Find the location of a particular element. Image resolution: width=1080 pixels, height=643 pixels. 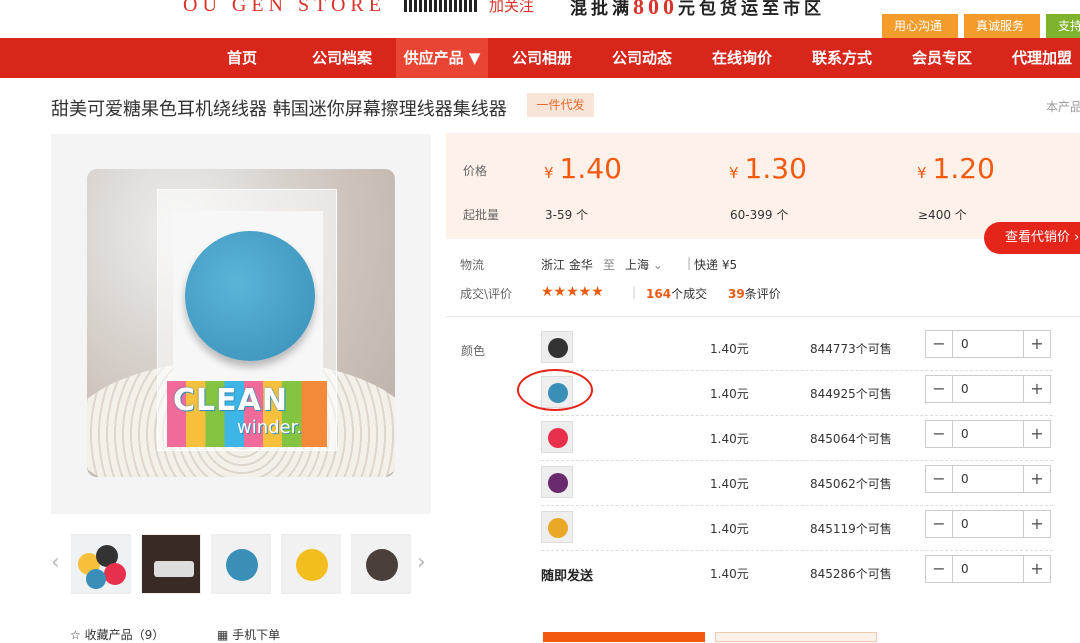

right-note: 本产品 is located at coordinates (1063, 107).